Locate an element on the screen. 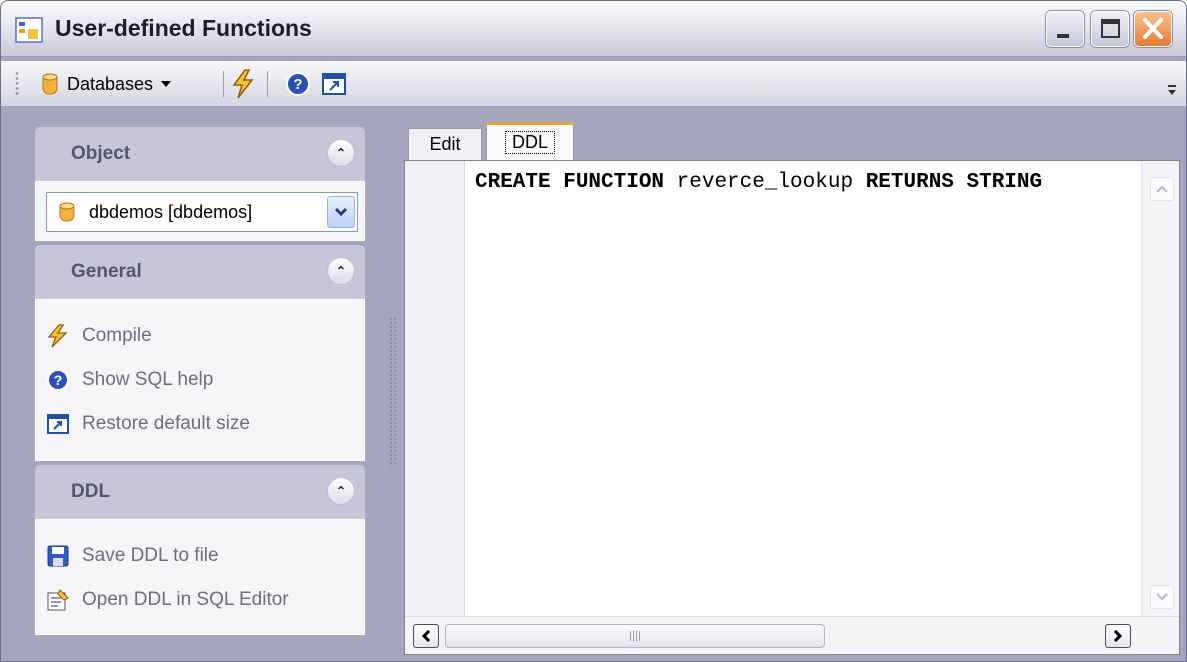 This screenshot has width=1187, height=662. tab-ddl: DDL is located at coordinates (530, 141).